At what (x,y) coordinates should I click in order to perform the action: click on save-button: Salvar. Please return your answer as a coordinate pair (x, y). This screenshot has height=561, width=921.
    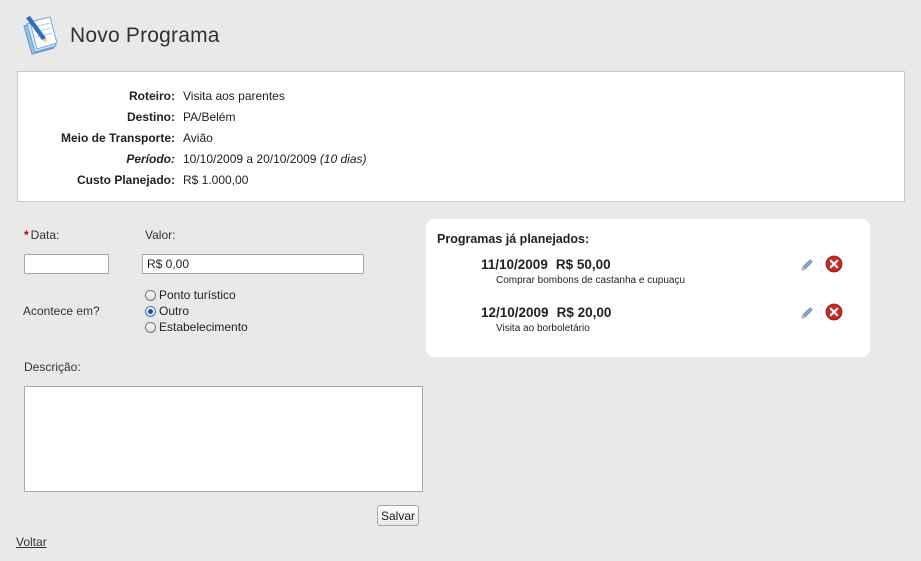
    Looking at the image, I should click on (398, 515).